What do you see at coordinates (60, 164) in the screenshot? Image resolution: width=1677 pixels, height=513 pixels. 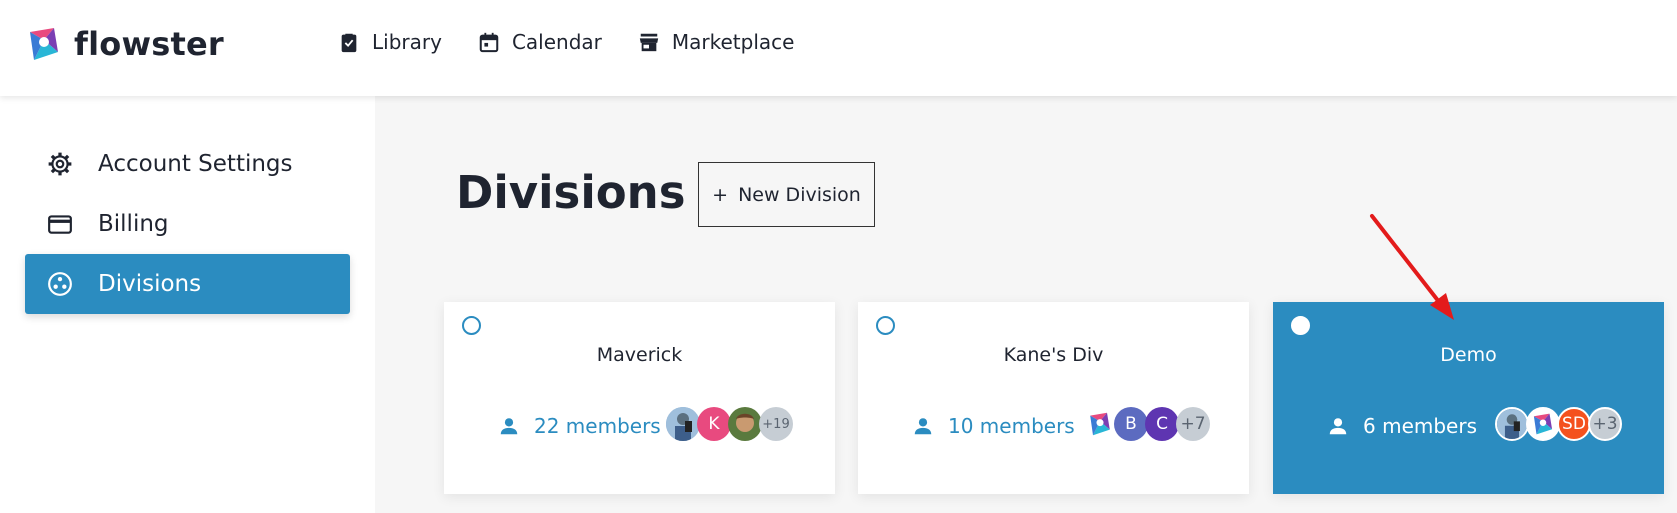 I see `gear-icon` at bounding box center [60, 164].